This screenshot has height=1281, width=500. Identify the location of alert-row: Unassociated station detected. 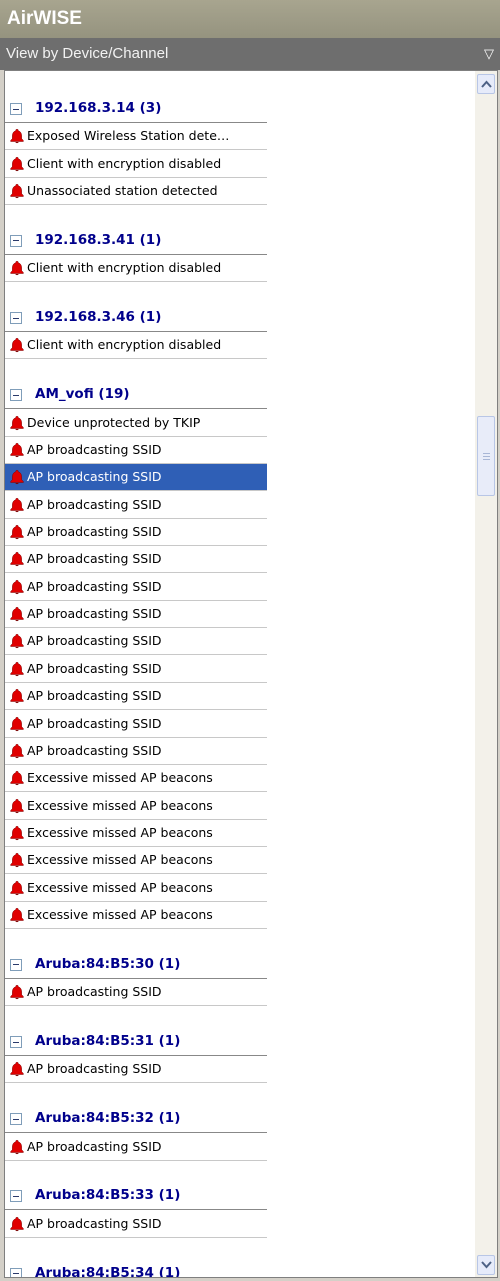
(136, 192).